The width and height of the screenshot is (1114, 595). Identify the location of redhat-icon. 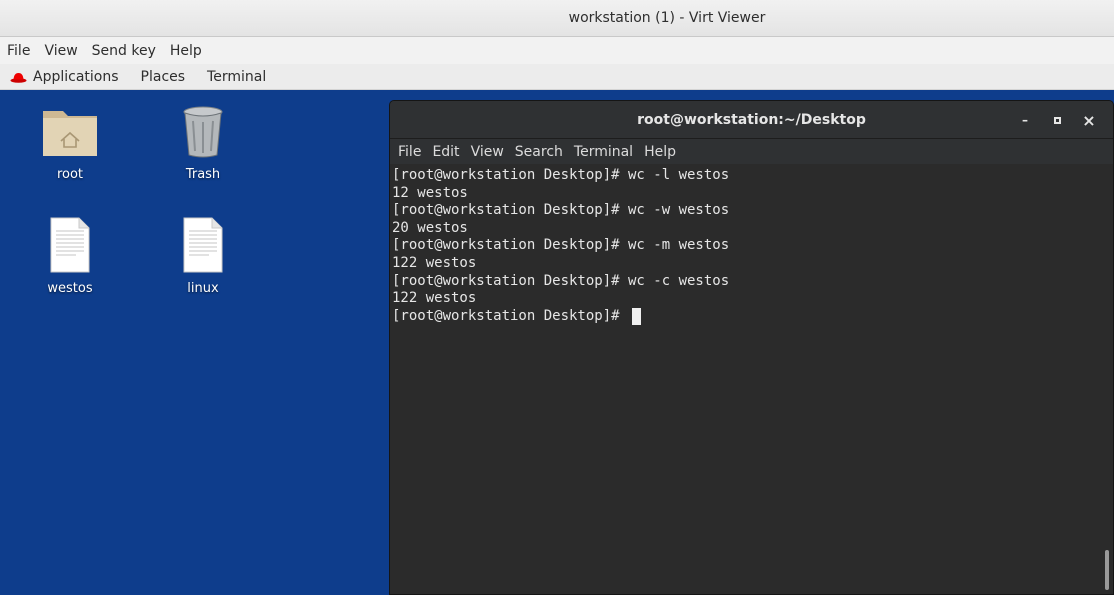
(18, 77).